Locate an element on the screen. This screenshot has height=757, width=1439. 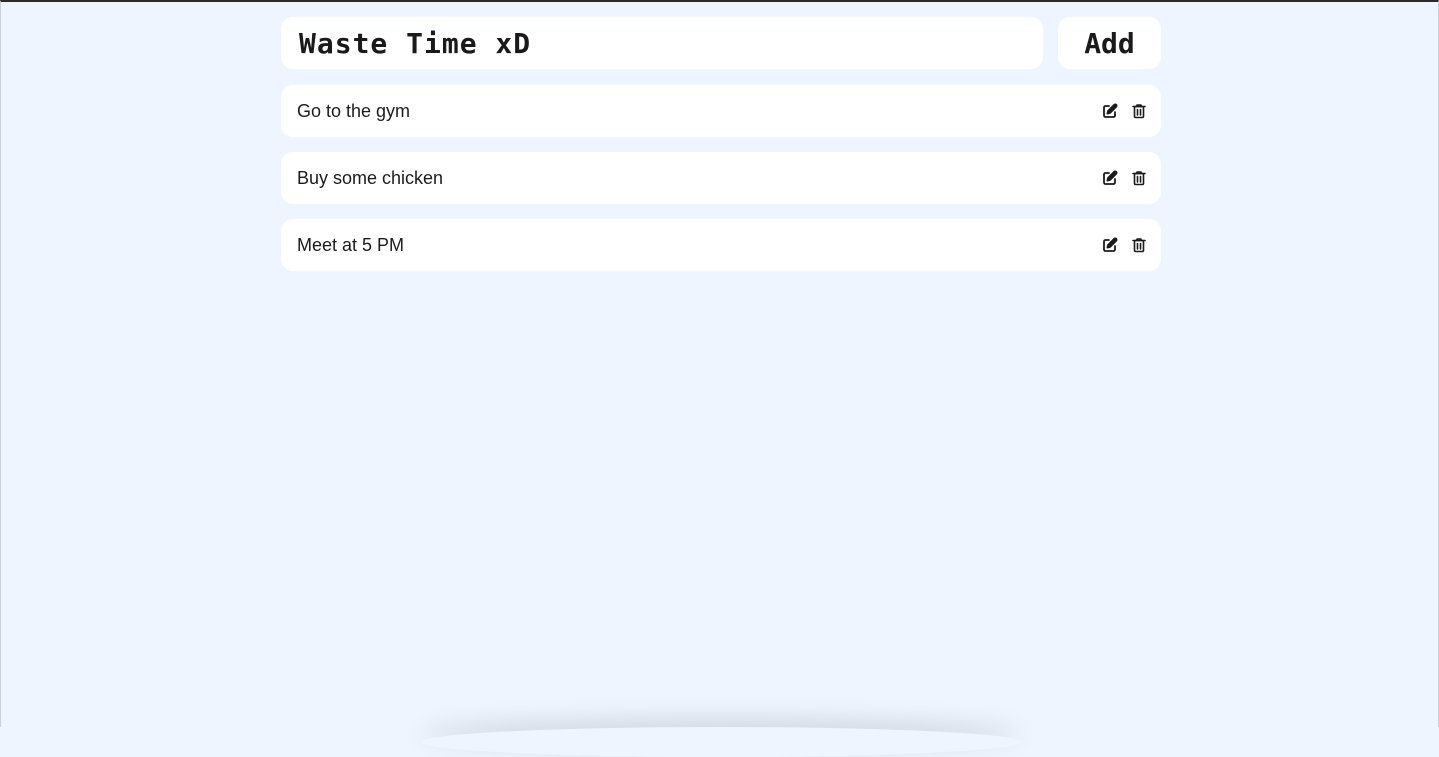
bottom-shadow is located at coordinates (721, 742).